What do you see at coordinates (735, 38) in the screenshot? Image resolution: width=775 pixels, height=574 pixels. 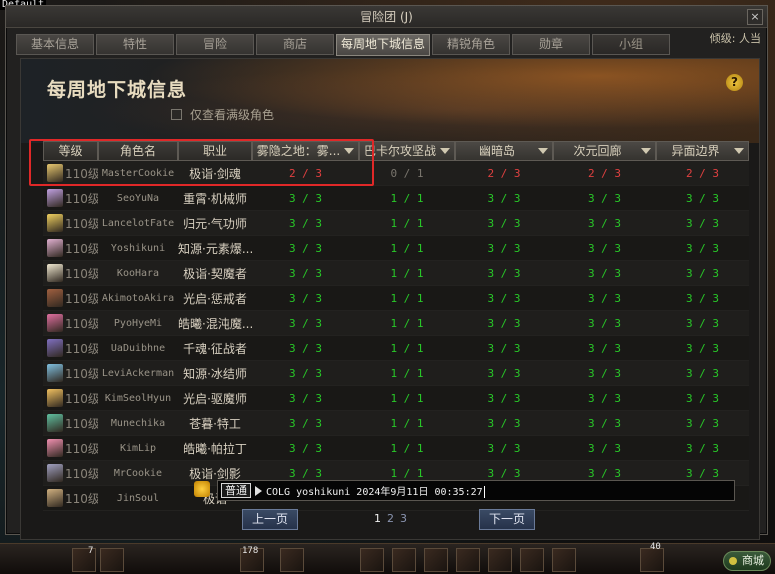 I see `right-hud-text: 倾级: 人当` at bounding box center [735, 38].